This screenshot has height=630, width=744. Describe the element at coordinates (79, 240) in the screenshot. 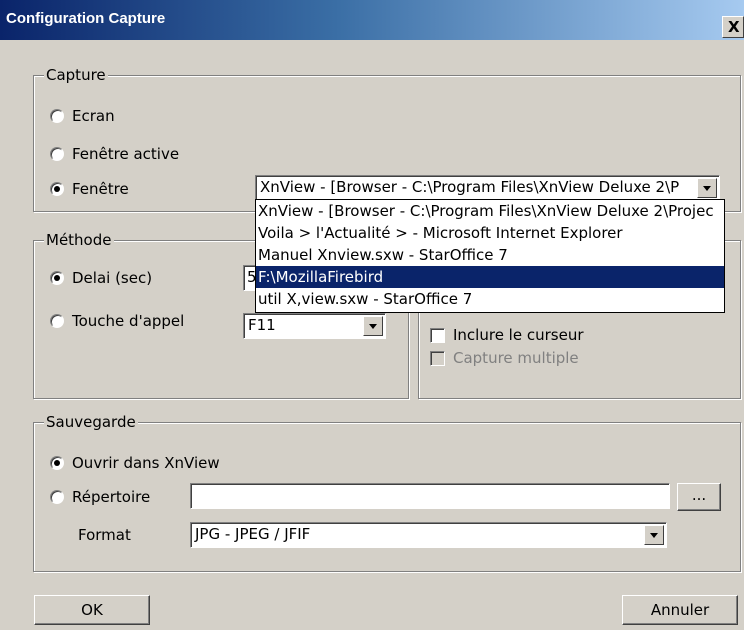

I see `methode-legend: Méthode` at that location.